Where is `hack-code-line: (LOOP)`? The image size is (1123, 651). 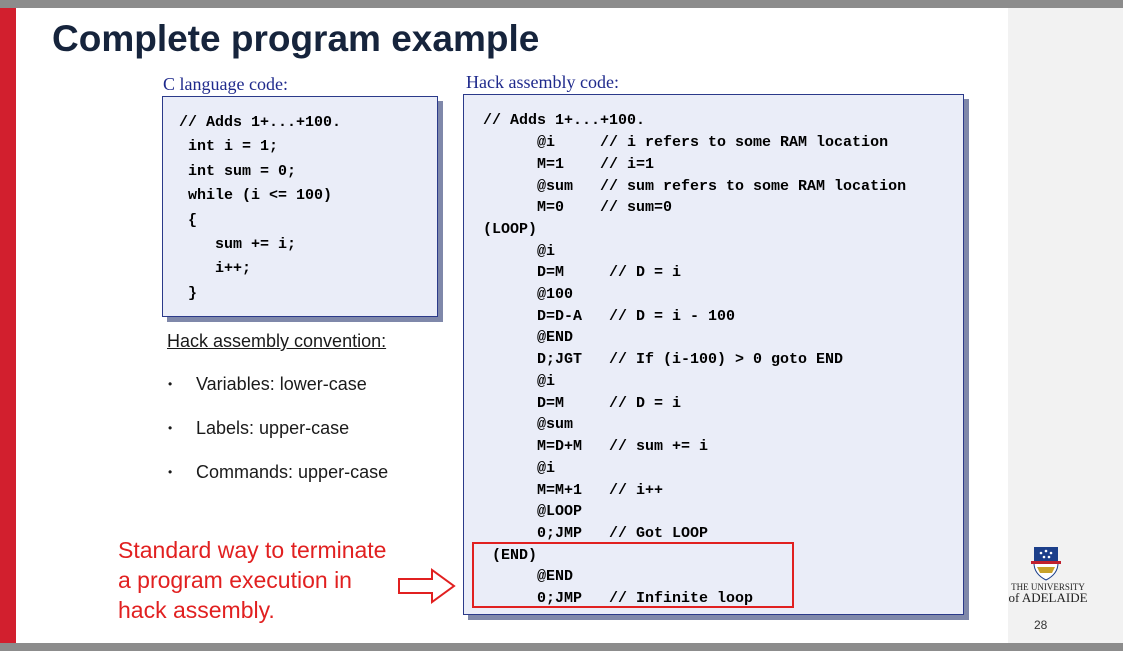 hack-code-line: (LOOP) is located at coordinates (510, 229).